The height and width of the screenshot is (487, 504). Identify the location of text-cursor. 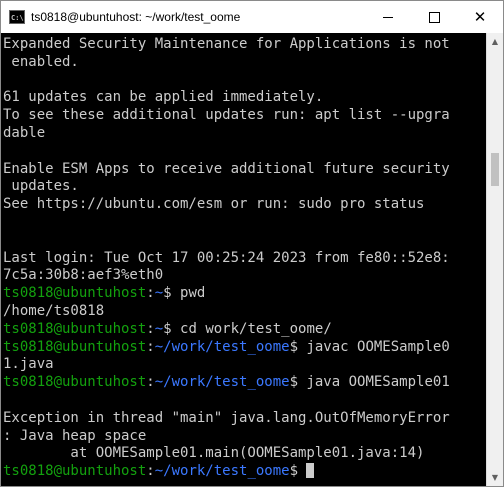
(310, 471).